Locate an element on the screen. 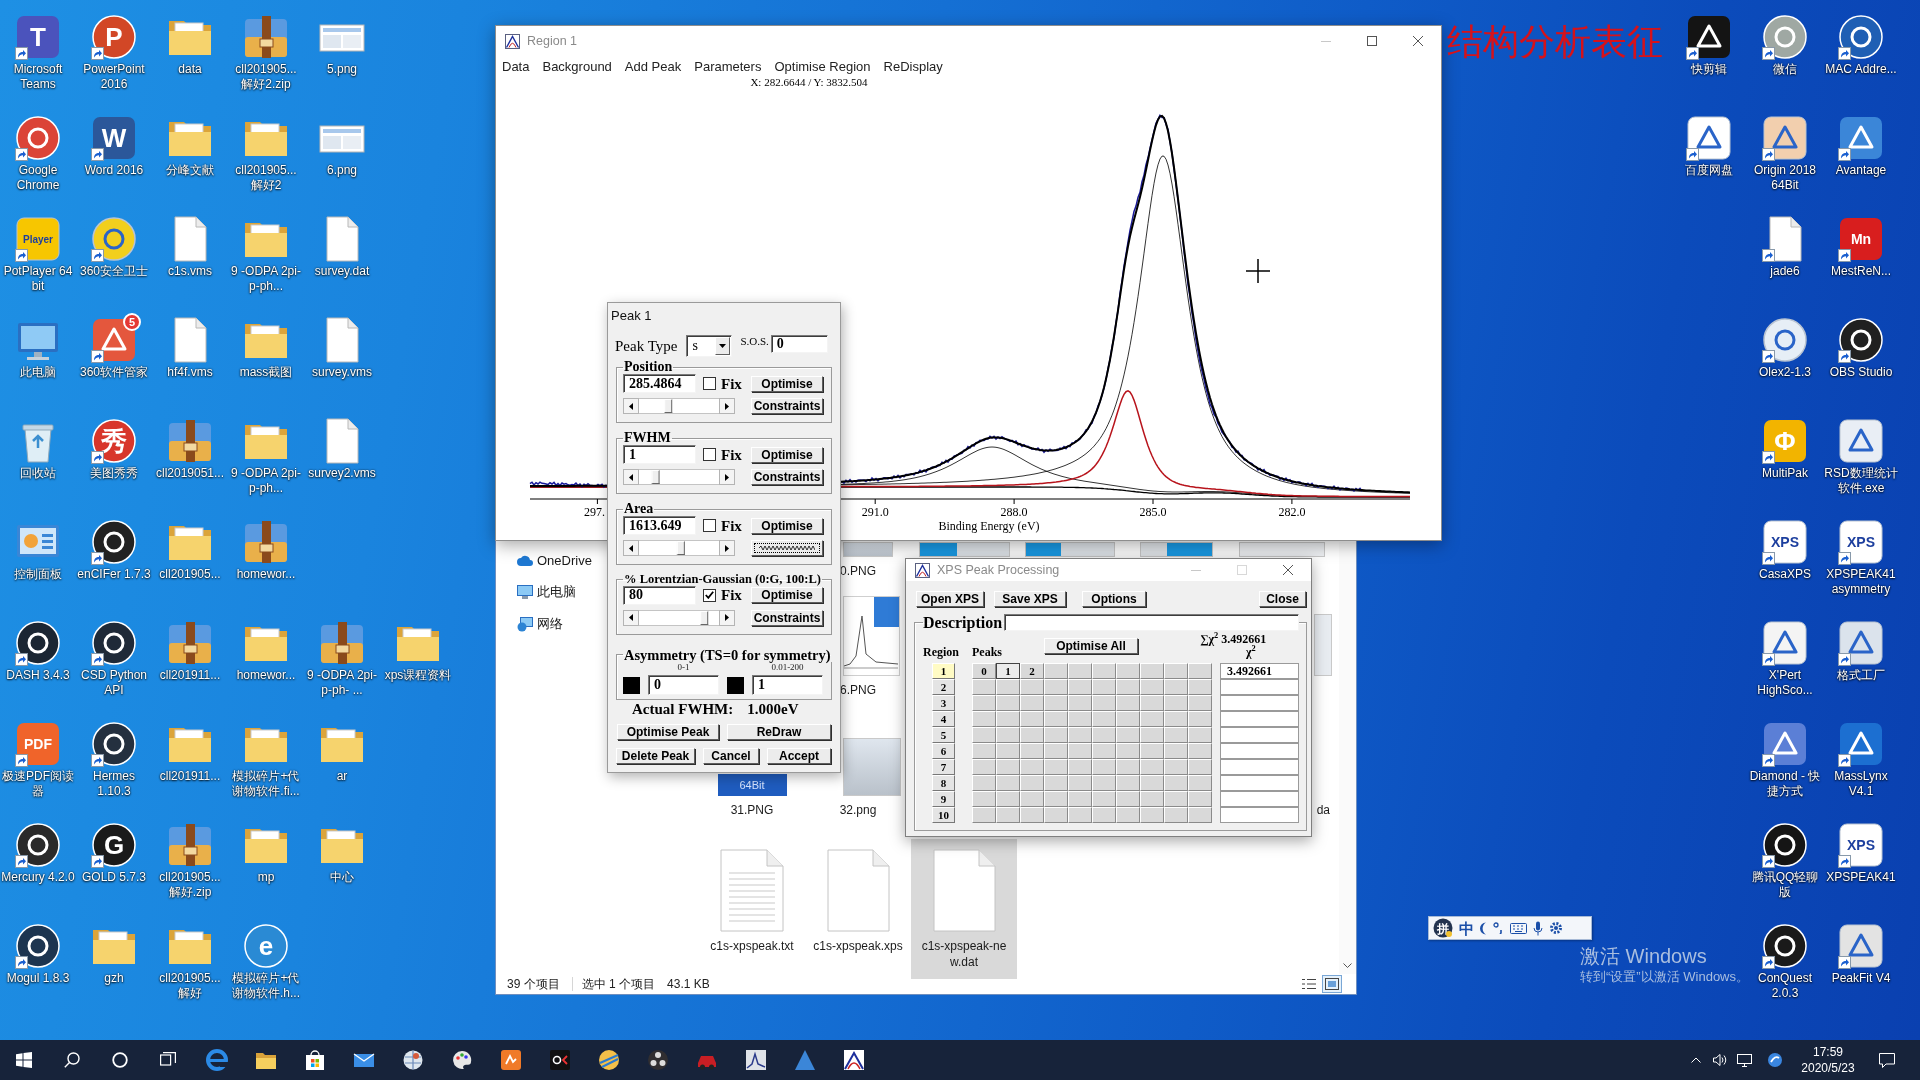  icon-label: OBS Studio is located at coordinates (1861, 372).